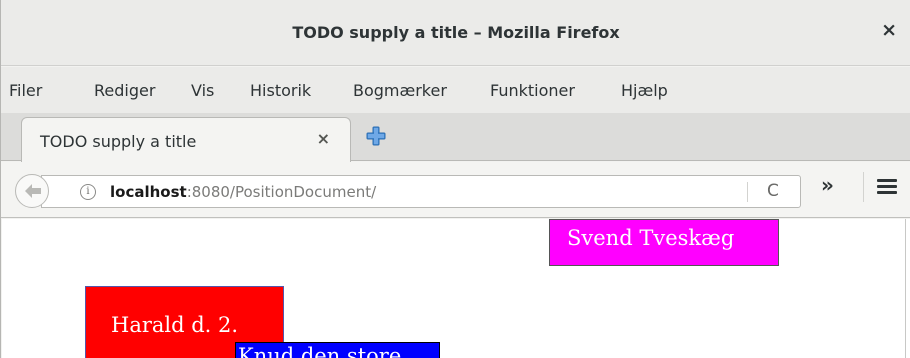  What do you see at coordinates (202, 90) in the screenshot?
I see `menu-vis: Vis` at bounding box center [202, 90].